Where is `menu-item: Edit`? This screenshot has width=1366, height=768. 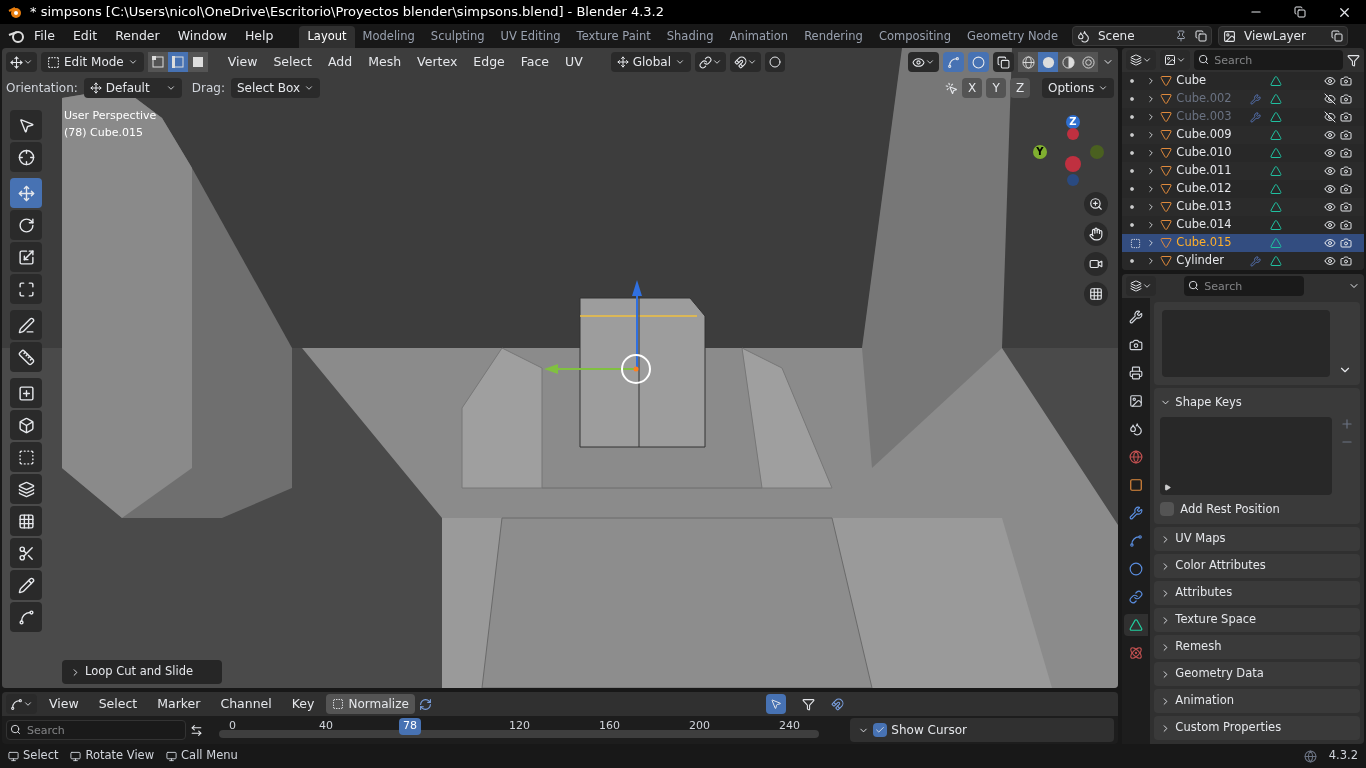
menu-item: Edit is located at coordinates (85, 36).